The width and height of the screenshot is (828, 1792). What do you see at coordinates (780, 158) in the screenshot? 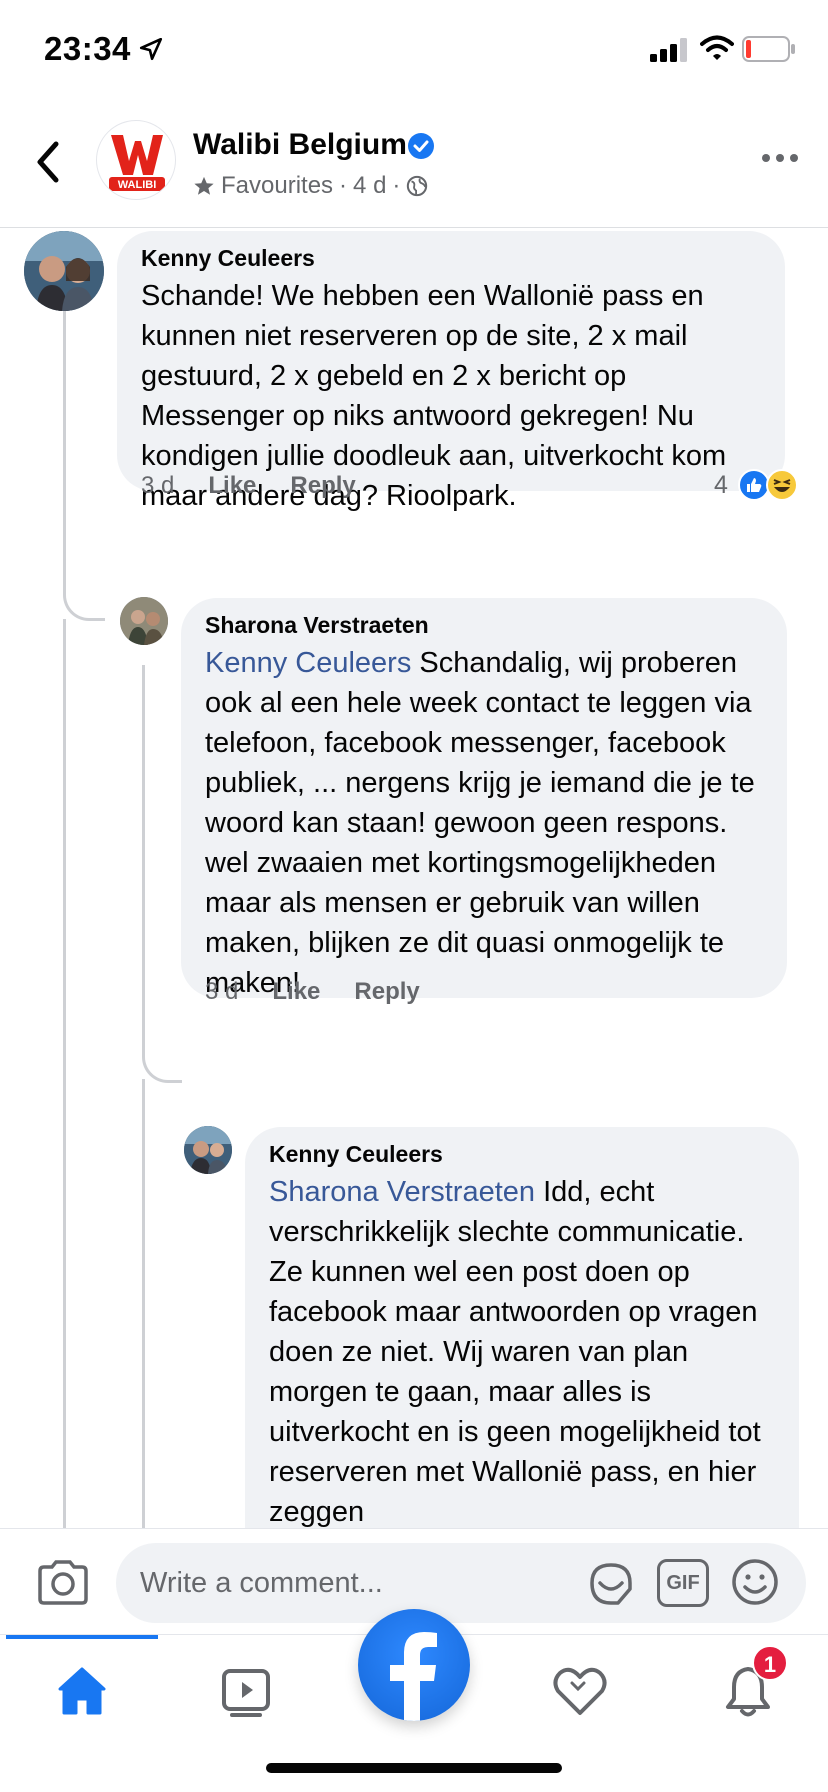
I see `more-icon` at bounding box center [780, 158].